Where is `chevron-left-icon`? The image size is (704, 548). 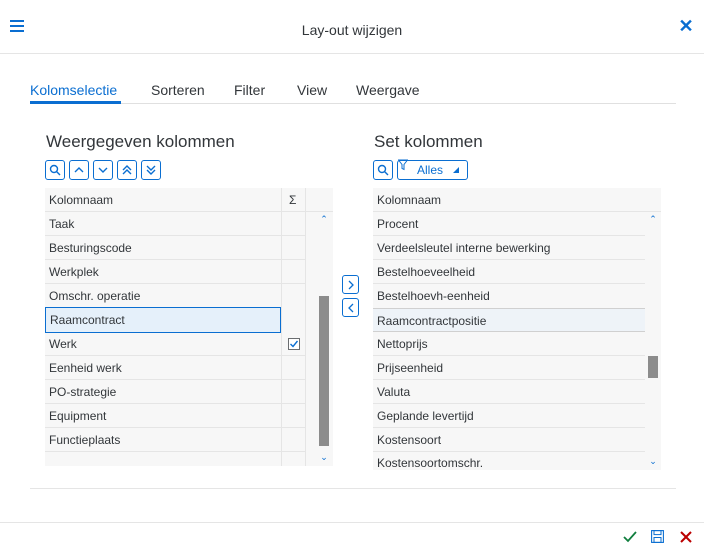
chevron-left-icon is located at coordinates (350, 307).